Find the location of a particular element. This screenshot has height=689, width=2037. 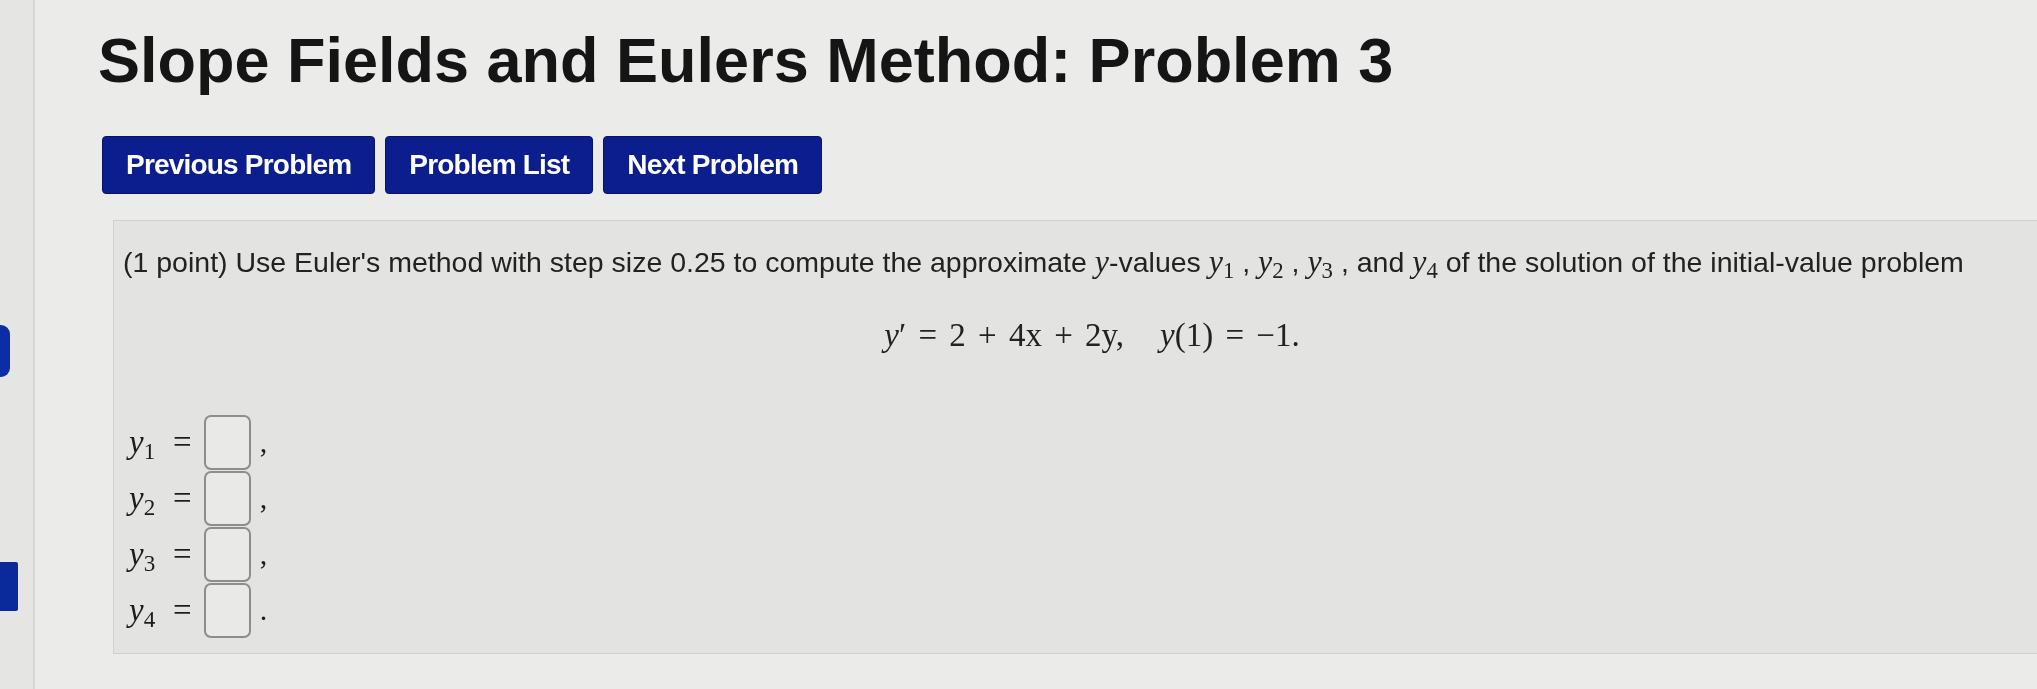

sidebar-tab is located at coordinates (5, 351).